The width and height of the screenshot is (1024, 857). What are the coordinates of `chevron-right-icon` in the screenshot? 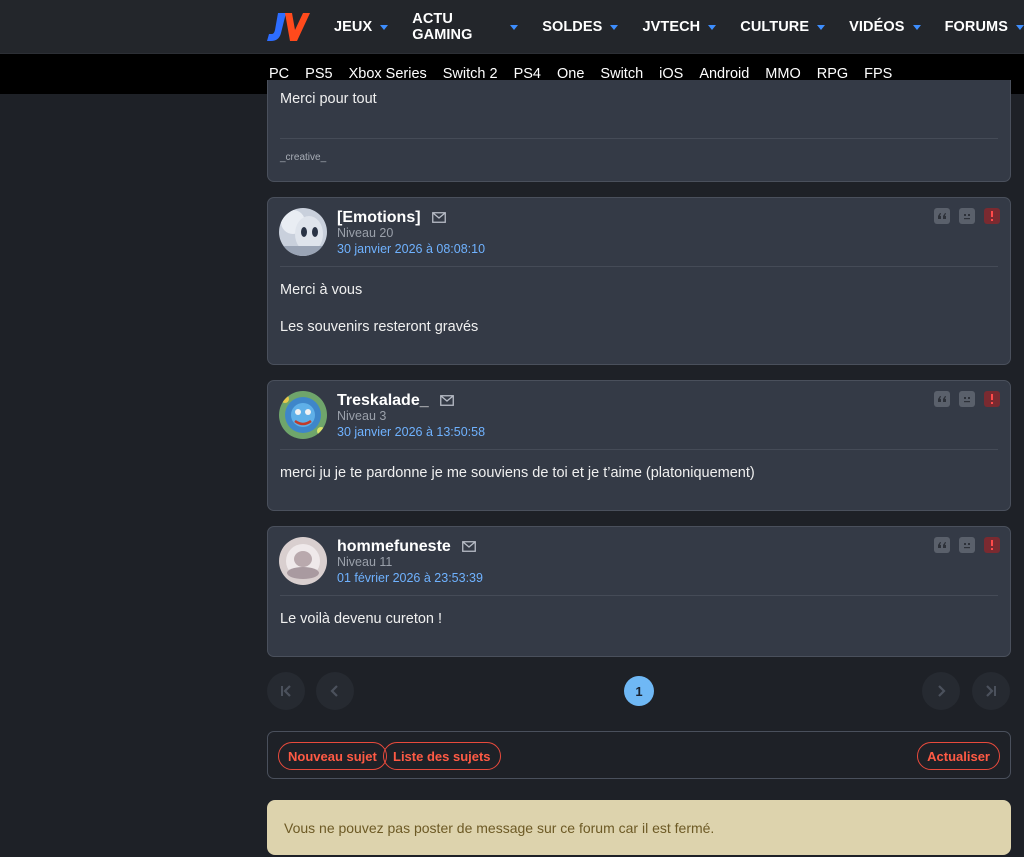 It's located at (942, 691).